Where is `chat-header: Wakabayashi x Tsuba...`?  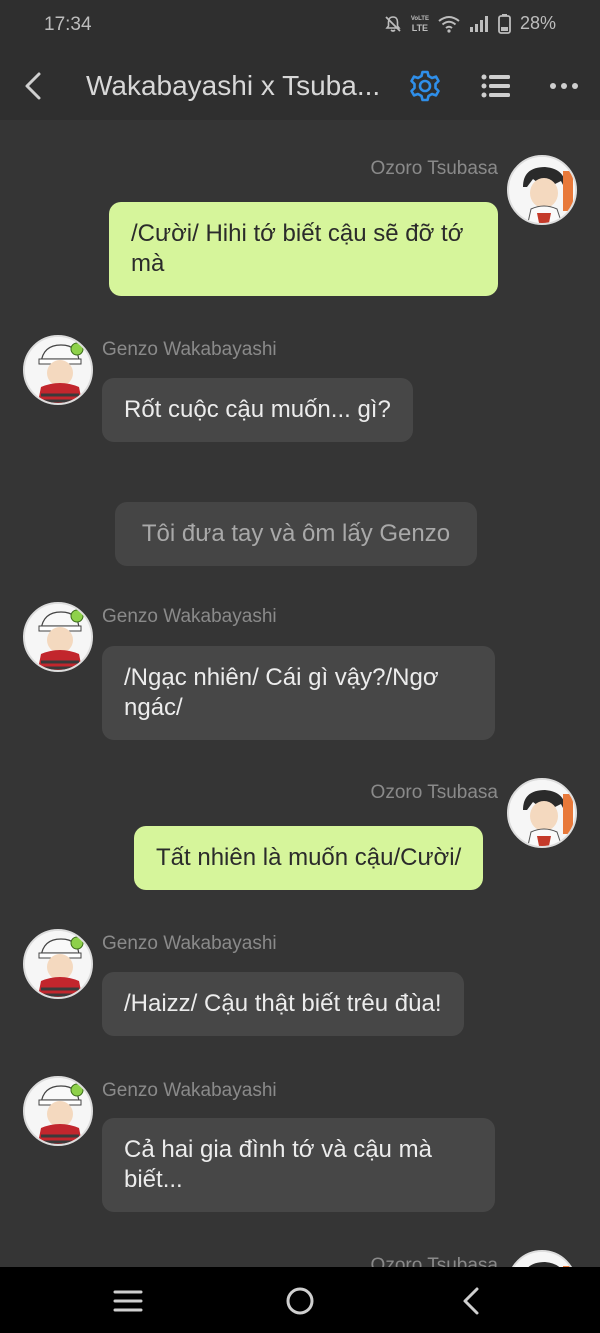
chat-header: Wakabayashi x Tsuba... is located at coordinates (300, 86).